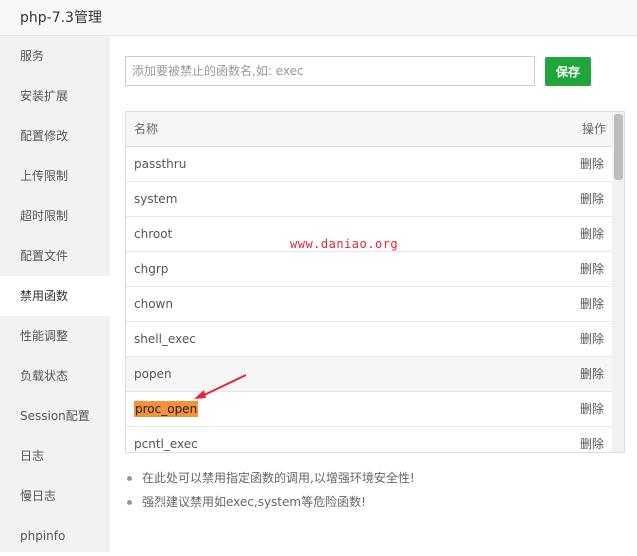  What do you see at coordinates (369, 339) in the screenshot?
I see `table-row: shell_exec 删除` at bounding box center [369, 339].